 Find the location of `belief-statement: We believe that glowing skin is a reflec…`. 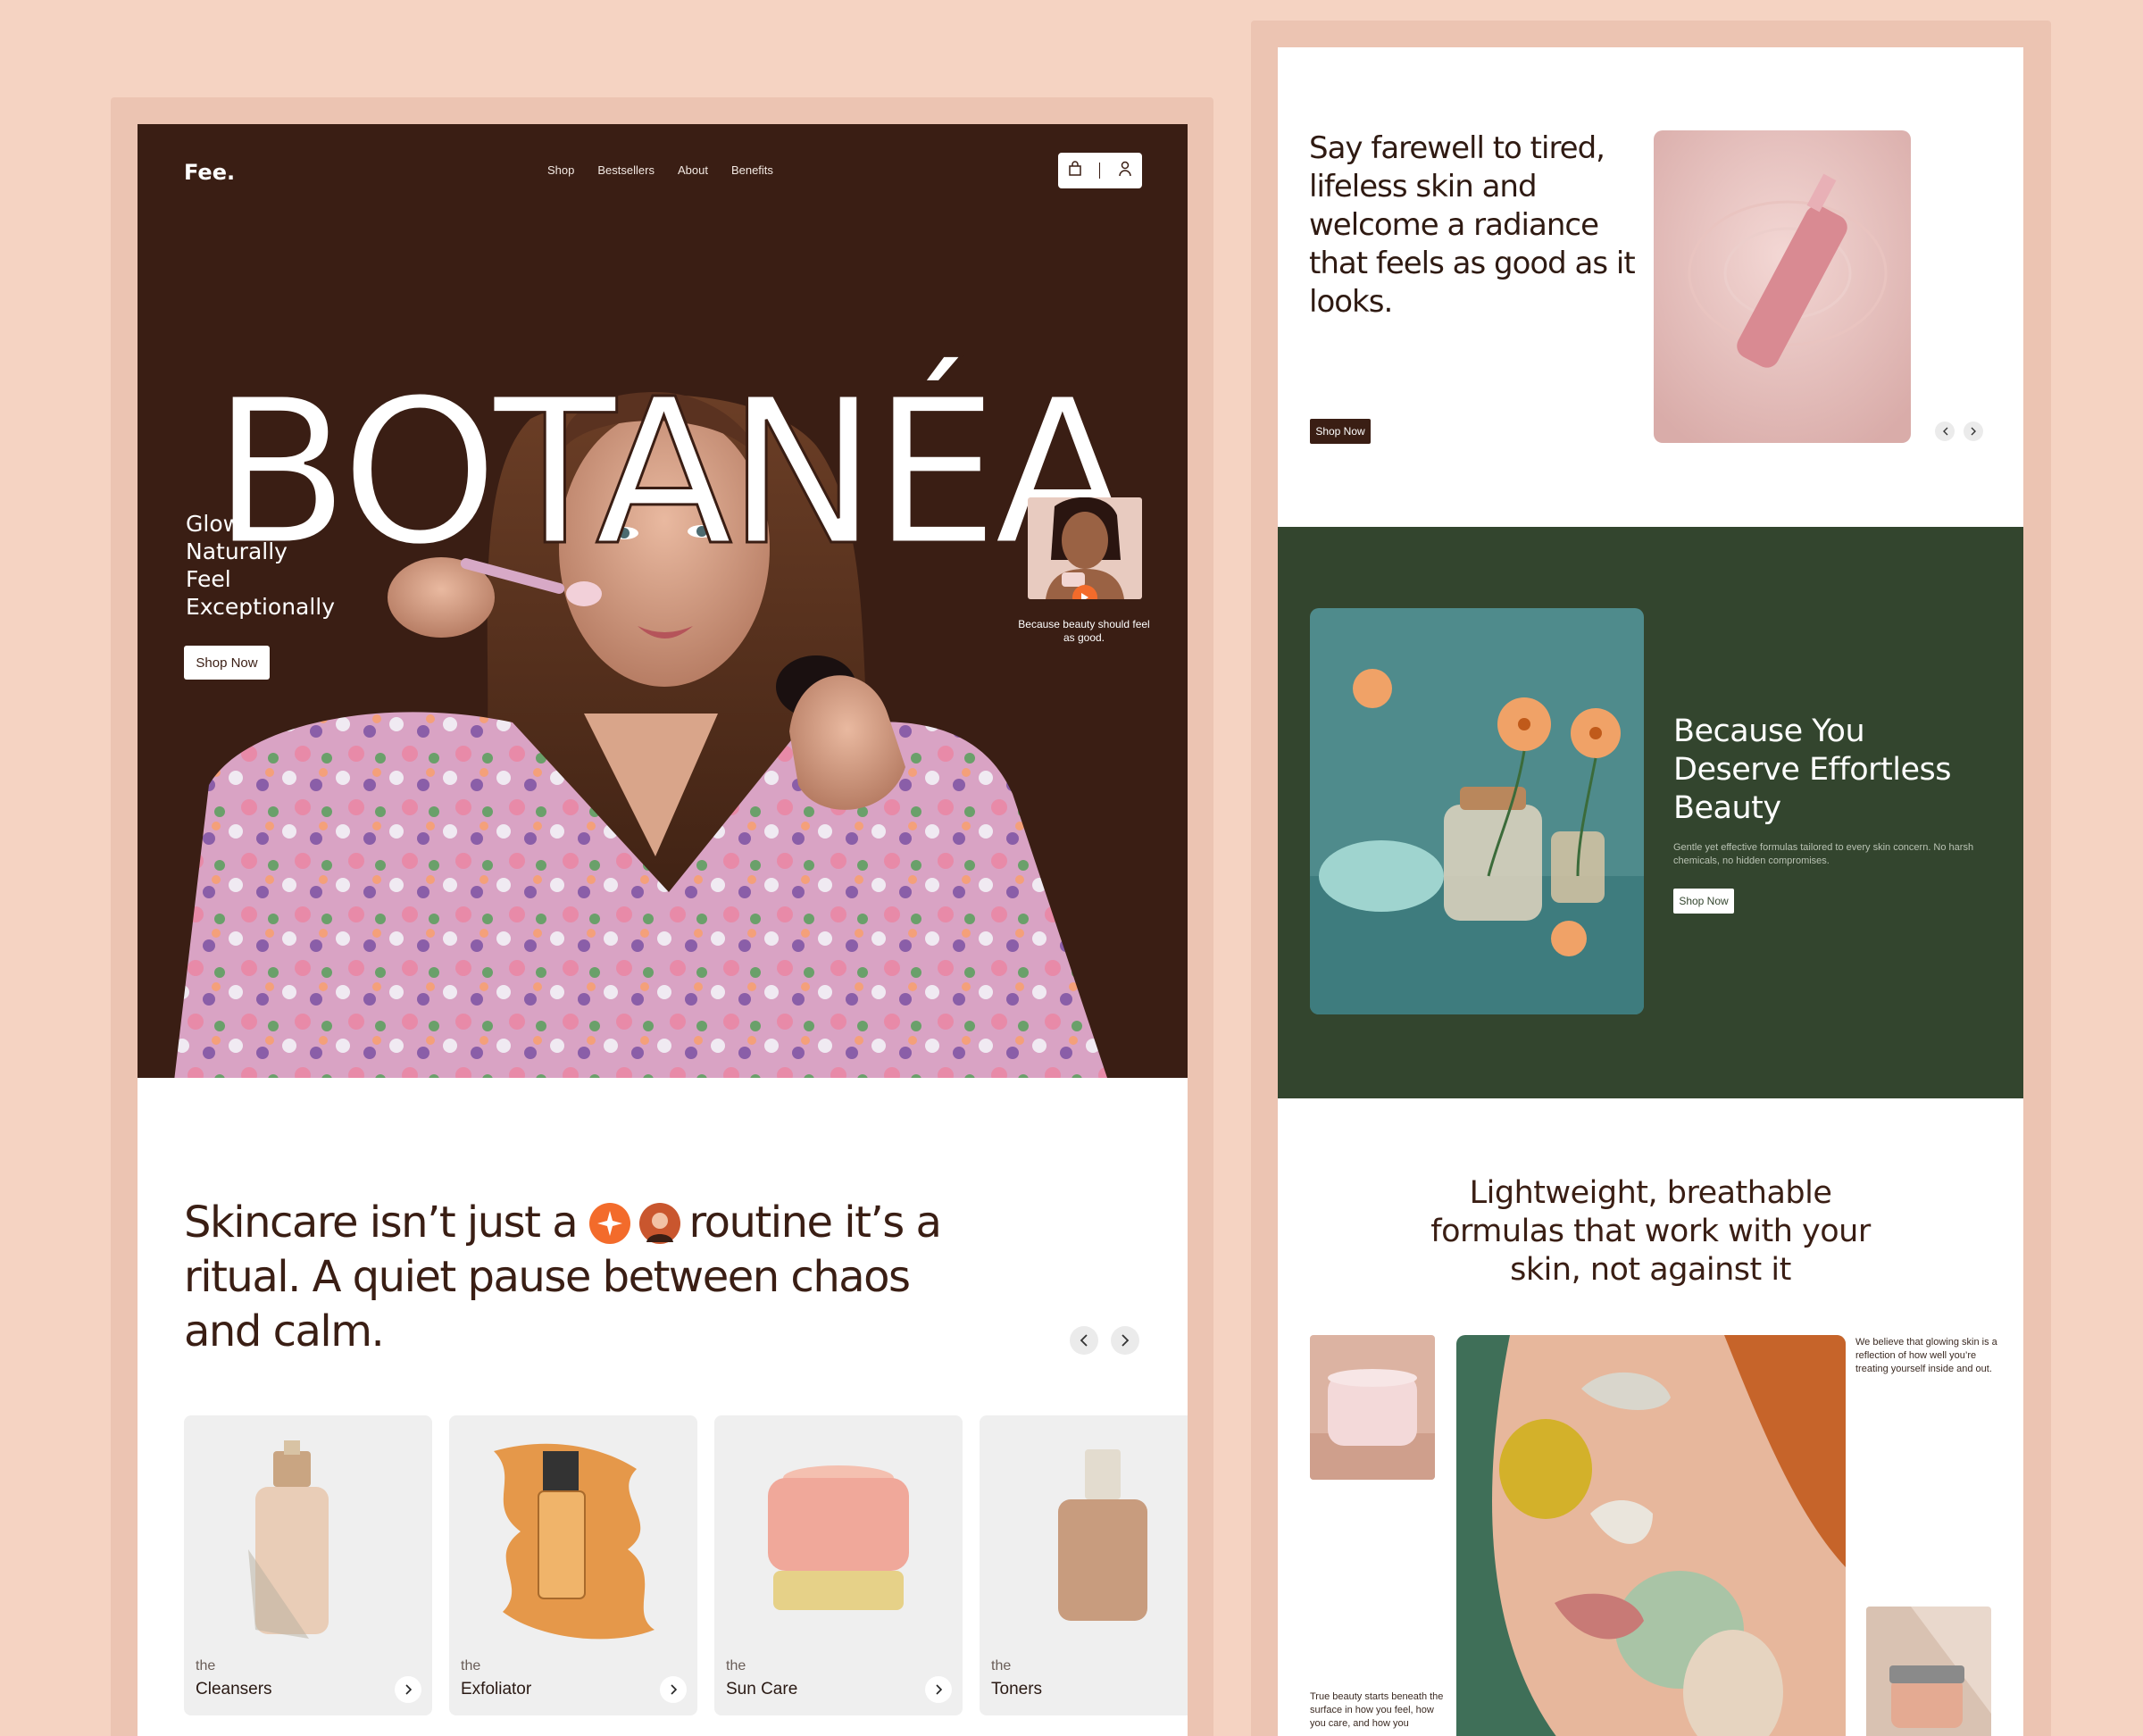

belief-statement: We believe that glowing skin is a reflec… is located at coordinates (1926, 1355).